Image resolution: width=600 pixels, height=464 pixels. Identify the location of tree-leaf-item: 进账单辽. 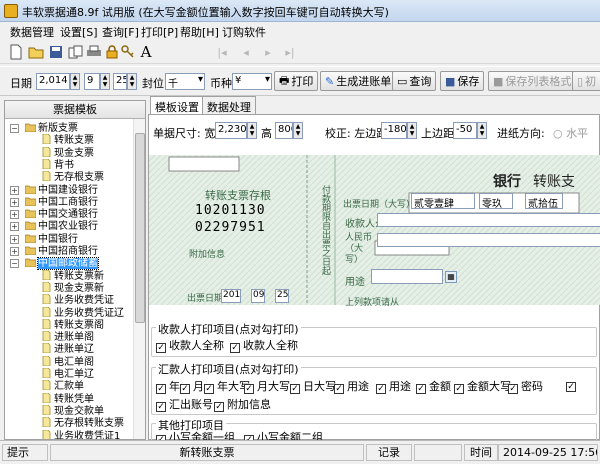
(67, 349).